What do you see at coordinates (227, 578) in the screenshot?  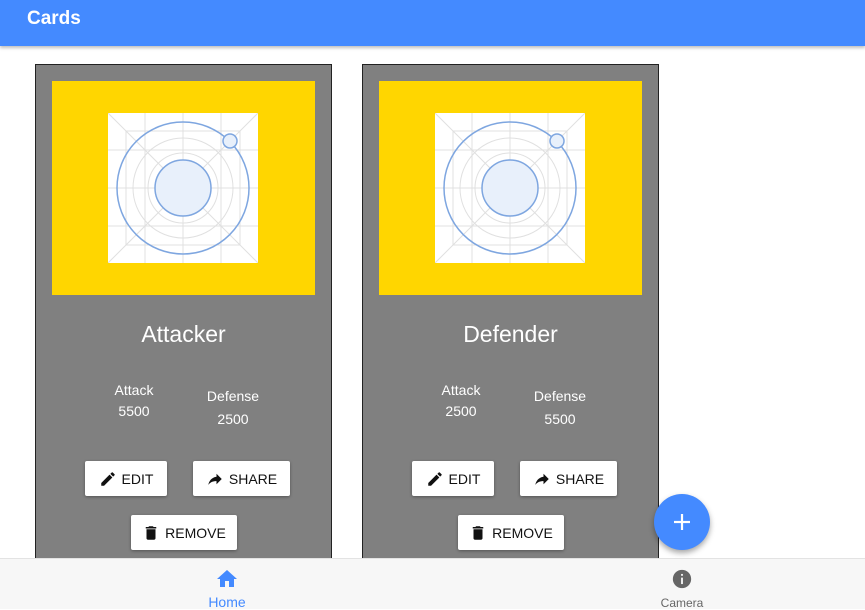 I see `home-icon` at bounding box center [227, 578].